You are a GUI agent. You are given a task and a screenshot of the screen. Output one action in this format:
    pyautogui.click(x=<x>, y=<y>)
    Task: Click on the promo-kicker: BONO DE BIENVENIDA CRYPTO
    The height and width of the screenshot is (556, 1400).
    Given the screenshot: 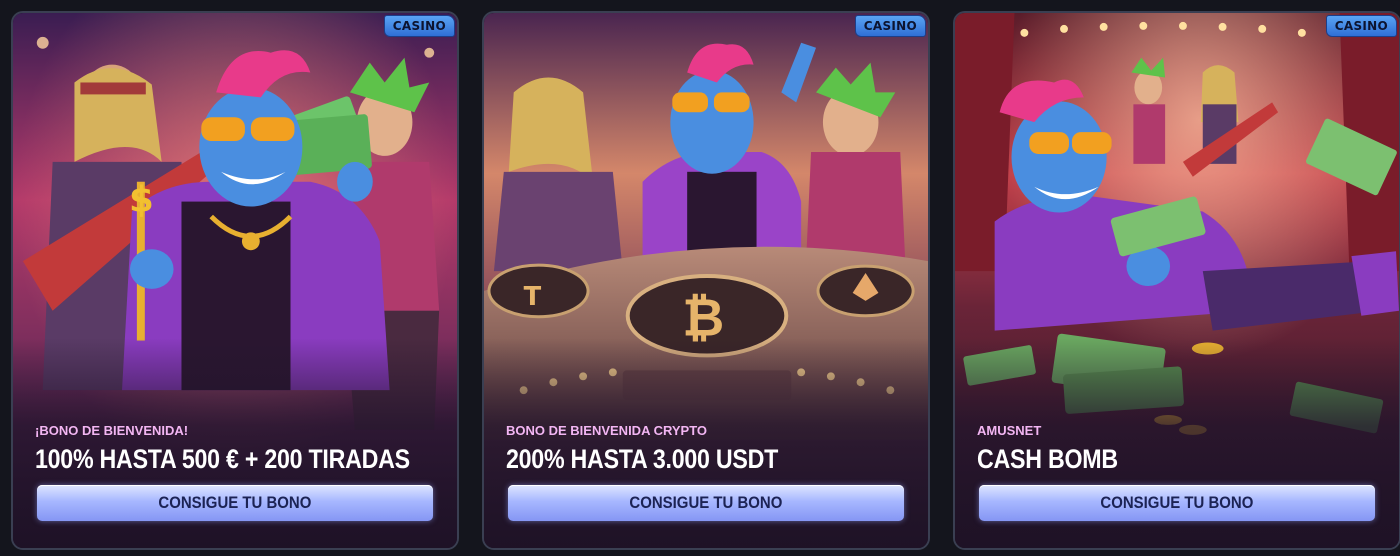 What is the action you would take?
    pyautogui.click(x=607, y=430)
    